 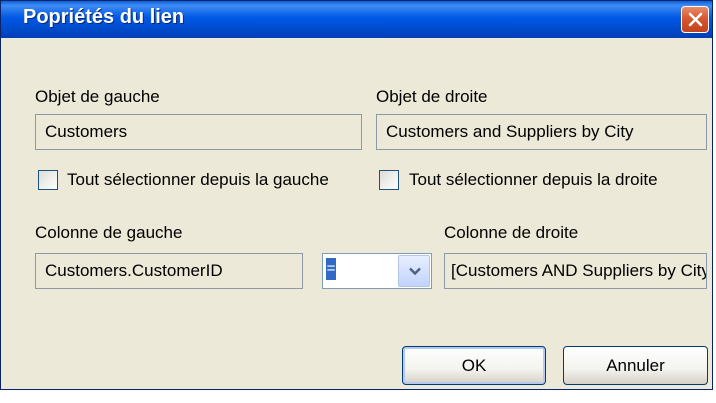 What do you see at coordinates (97, 96) in the screenshot?
I see `left-object-label: Objet de gauche` at bounding box center [97, 96].